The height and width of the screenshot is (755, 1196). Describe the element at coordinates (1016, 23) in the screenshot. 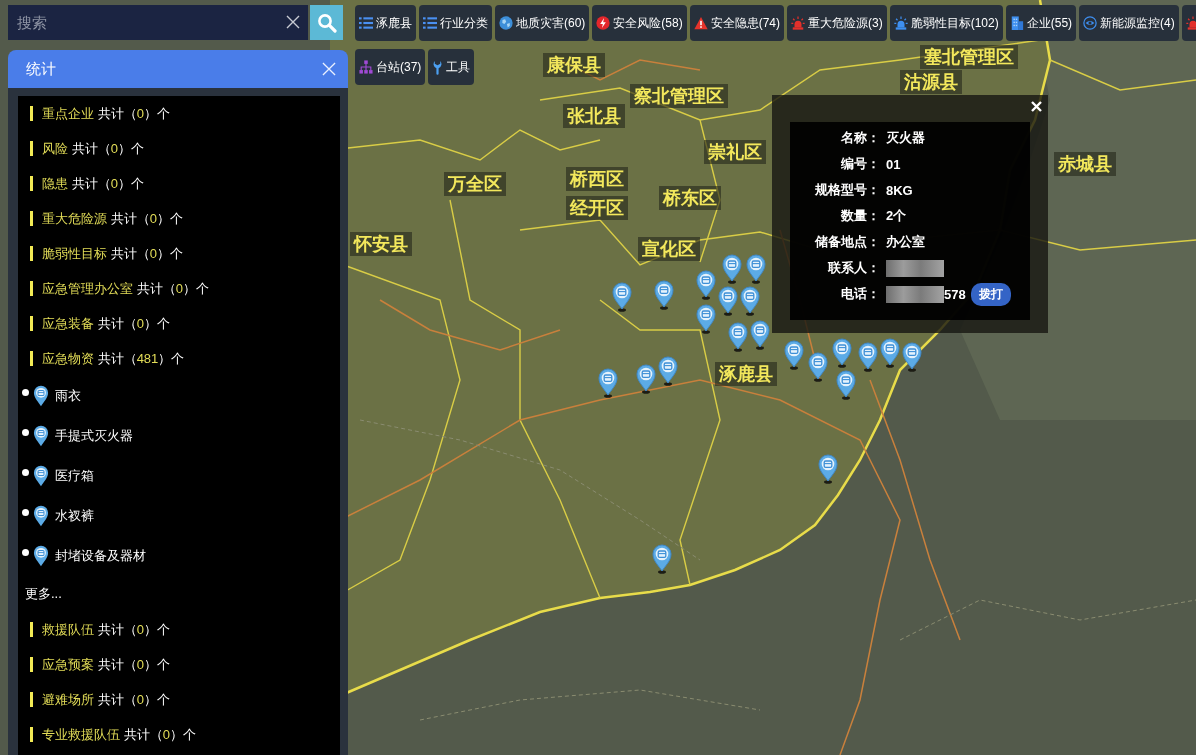

I see `building-icon` at that location.